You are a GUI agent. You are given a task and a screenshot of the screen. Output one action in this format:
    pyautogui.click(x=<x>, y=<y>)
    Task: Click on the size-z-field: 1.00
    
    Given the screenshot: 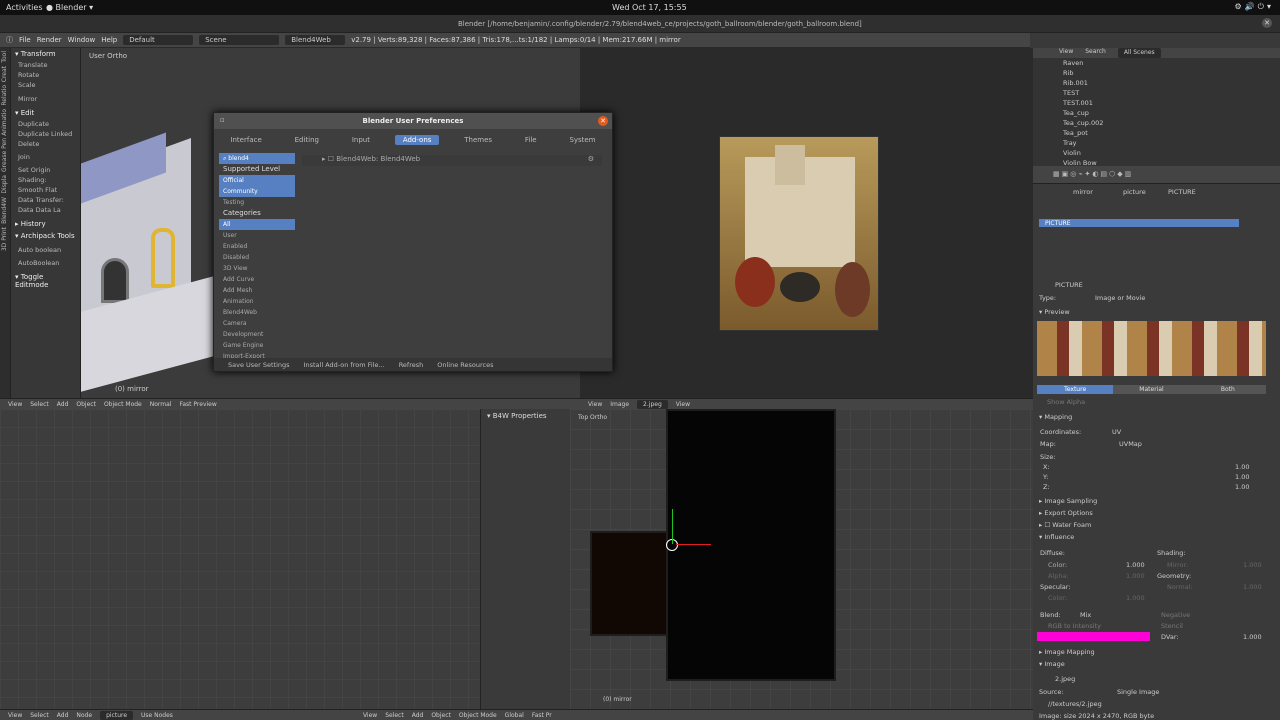 What is the action you would take?
    pyautogui.click(x=1242, y=487)
    